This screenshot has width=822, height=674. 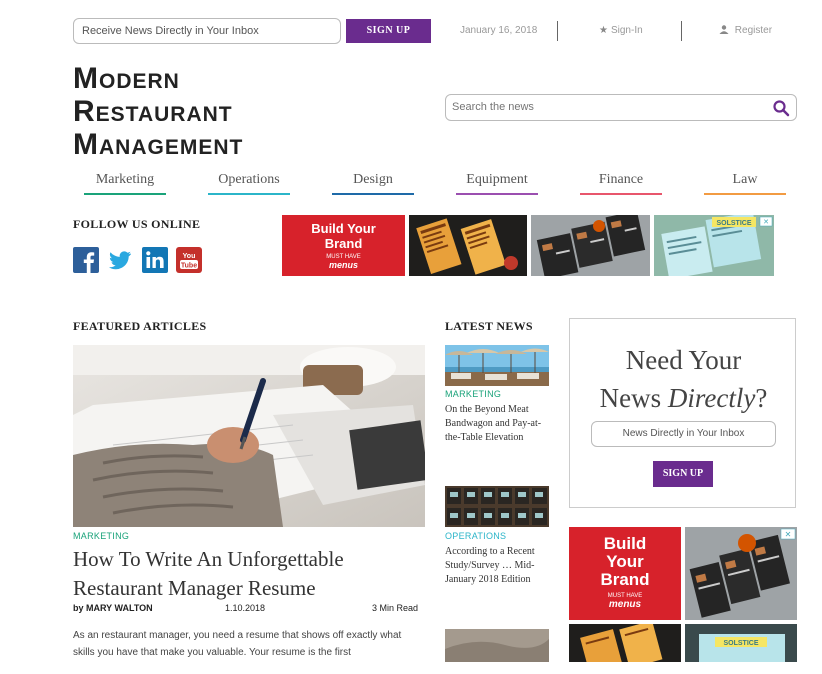 I want to click on nav-finance: Finance, so click(x=621, y=183).